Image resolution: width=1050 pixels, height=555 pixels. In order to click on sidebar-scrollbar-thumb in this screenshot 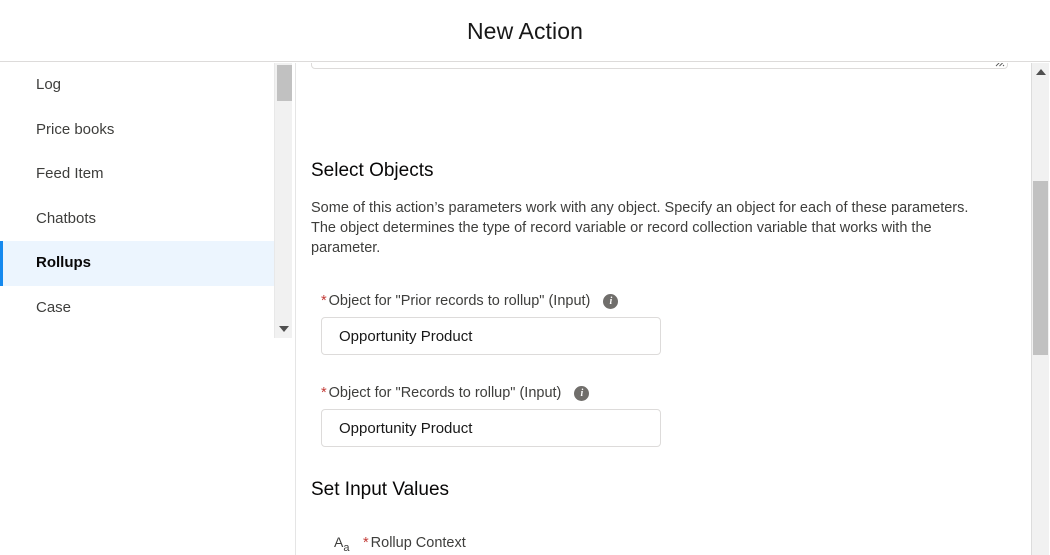, I will do `click(284, 83)`.